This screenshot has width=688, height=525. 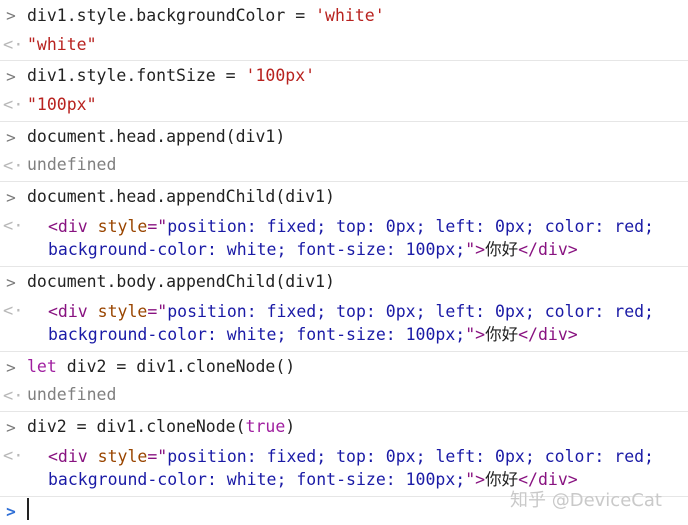 I want to click on input-code: document.head.appendChild(div1), so click(x=181, y=196).